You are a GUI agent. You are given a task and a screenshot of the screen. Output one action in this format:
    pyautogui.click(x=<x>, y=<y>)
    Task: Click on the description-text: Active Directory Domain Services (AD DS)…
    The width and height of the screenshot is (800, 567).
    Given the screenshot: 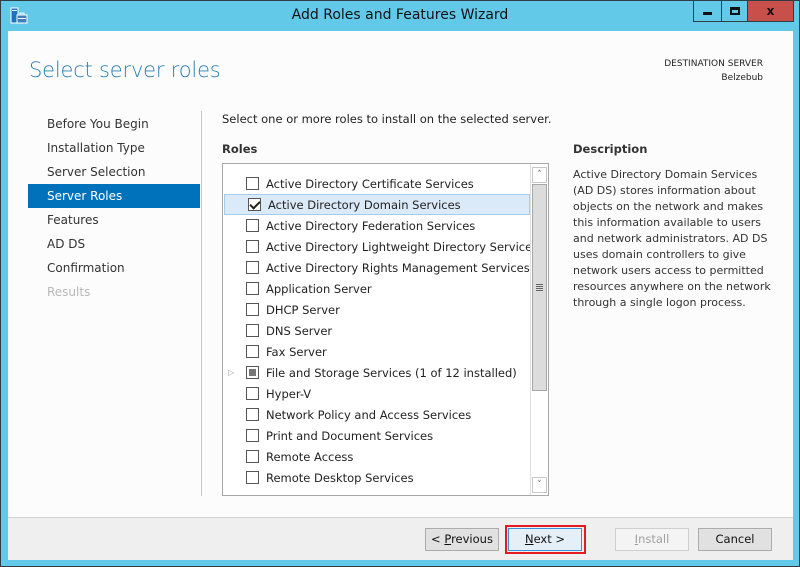 What is the action you would take?
    pyautogui.click(x=672, y=238)
    